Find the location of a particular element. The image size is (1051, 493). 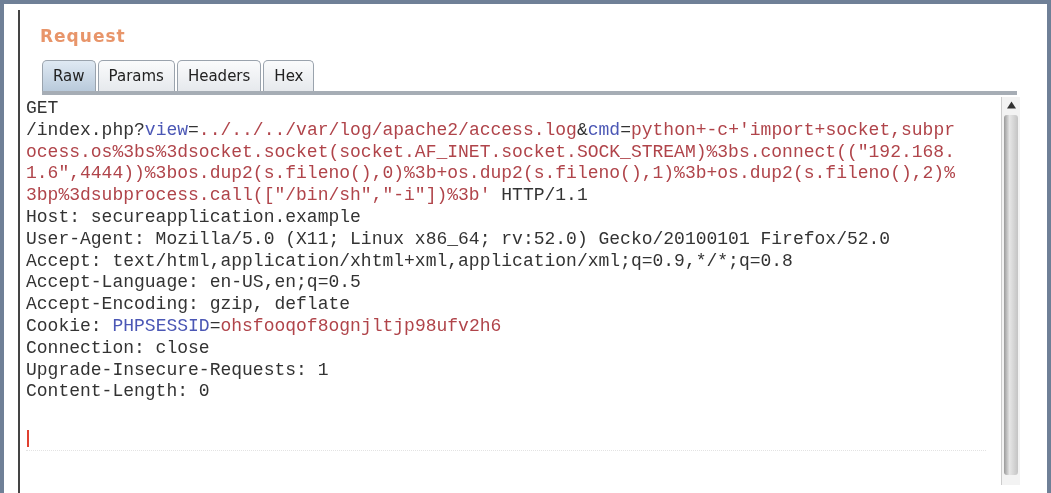

code-line: Accept: text/html,application/xhtml+xml,application/xml;q=0.9,*/*;q=0.8 is located at coordinates (410, 261).